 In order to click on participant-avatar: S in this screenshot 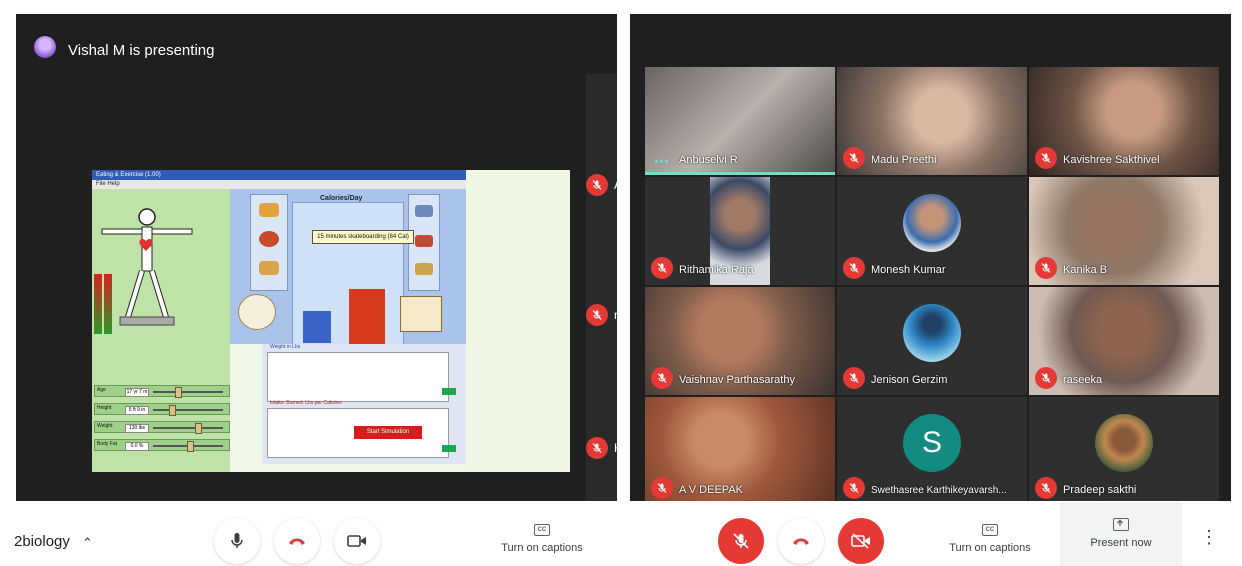, I will do `click(932, 443)`.